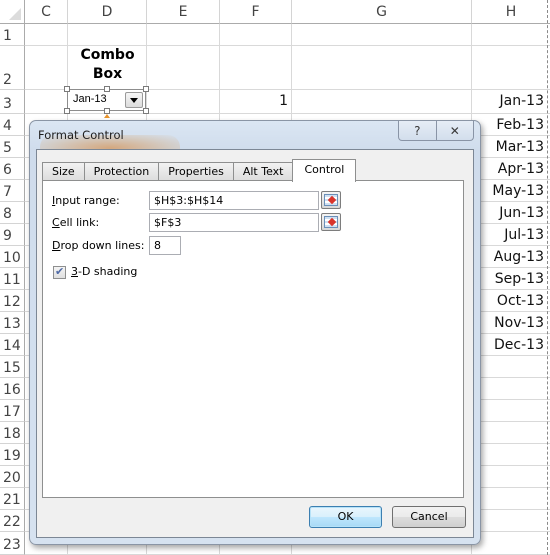 The height and width of the screenshot is (555, 550). I want to click on select-all-corner, so click(12, 12).